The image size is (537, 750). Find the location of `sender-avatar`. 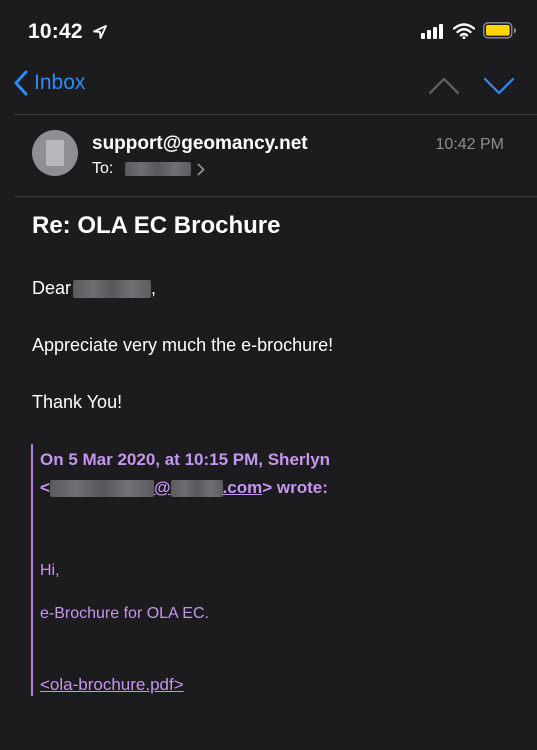

sender-avatar is located at coordinates (55, 153).